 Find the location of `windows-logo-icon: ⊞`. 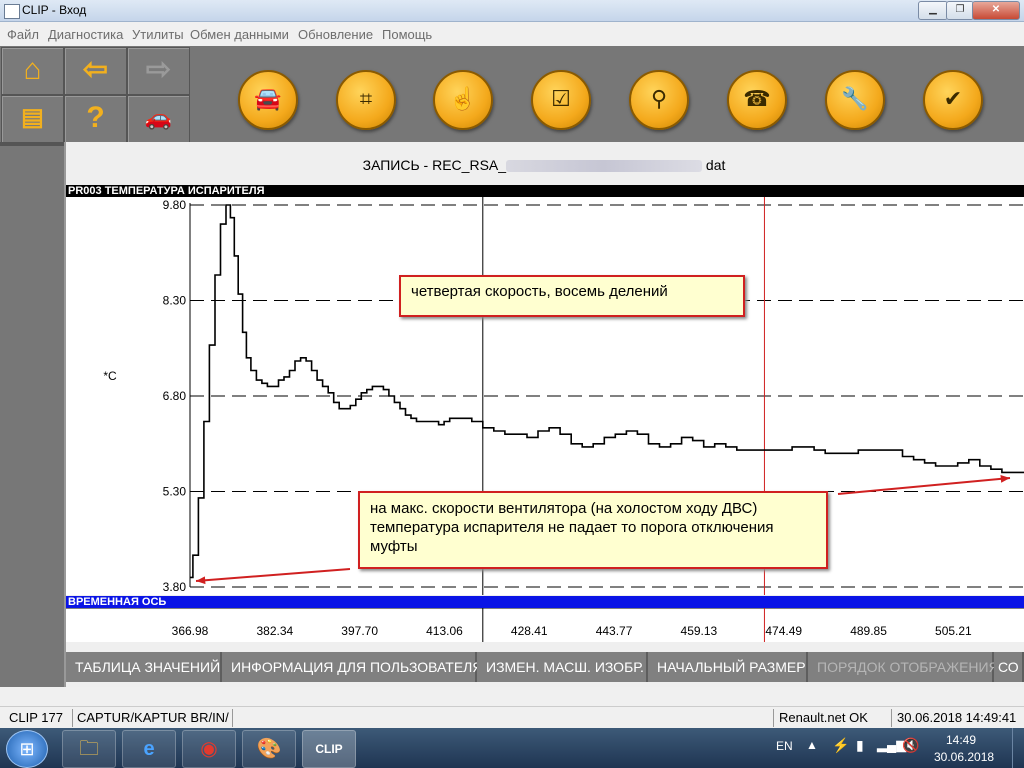

windows-logo-icon: ⊞ is located at coordinates (27, 749).